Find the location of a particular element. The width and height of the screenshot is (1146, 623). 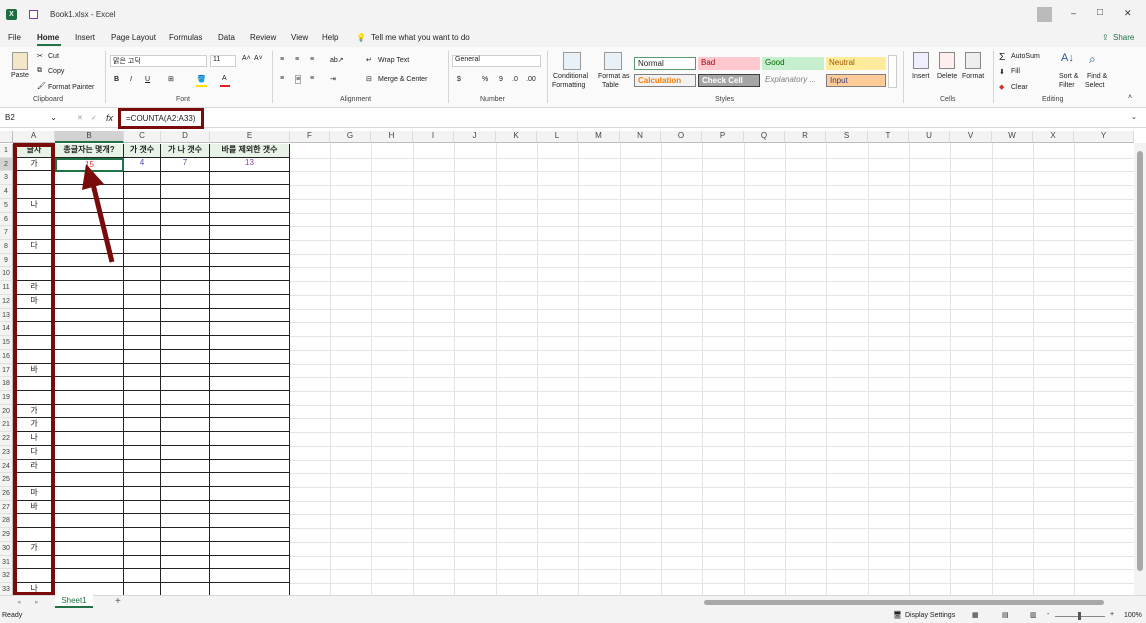

row-header-14: 14 is located at coordinates (6, 329).